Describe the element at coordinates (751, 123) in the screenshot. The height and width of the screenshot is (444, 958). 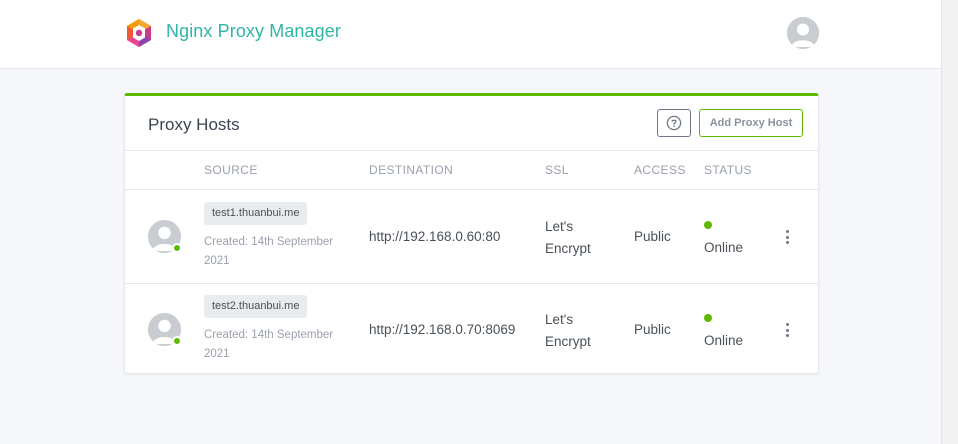
I see `add-proxy-host-button: Add Proxy Host` at that location.